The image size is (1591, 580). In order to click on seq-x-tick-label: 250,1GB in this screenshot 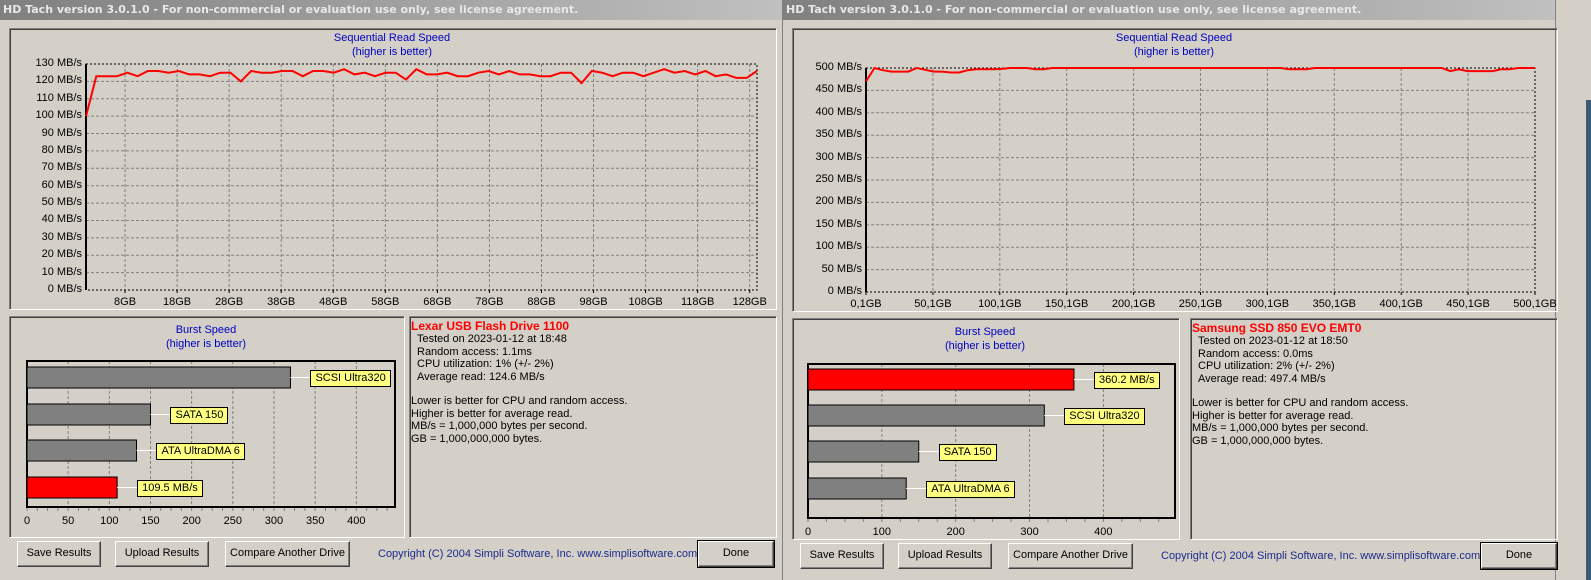, I will do `click(1200, 304)`.